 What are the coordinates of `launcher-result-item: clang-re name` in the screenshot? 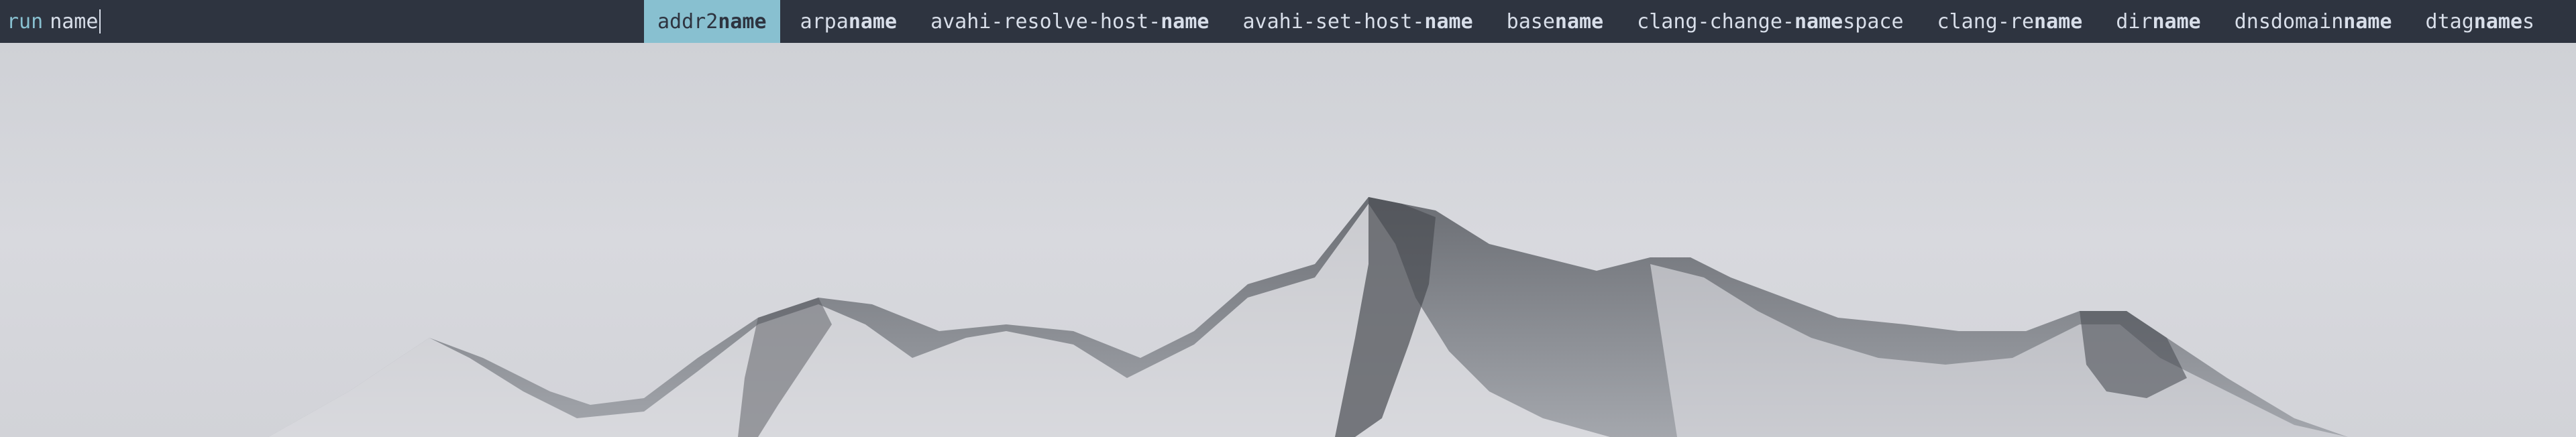 It's located at (2010, 22).